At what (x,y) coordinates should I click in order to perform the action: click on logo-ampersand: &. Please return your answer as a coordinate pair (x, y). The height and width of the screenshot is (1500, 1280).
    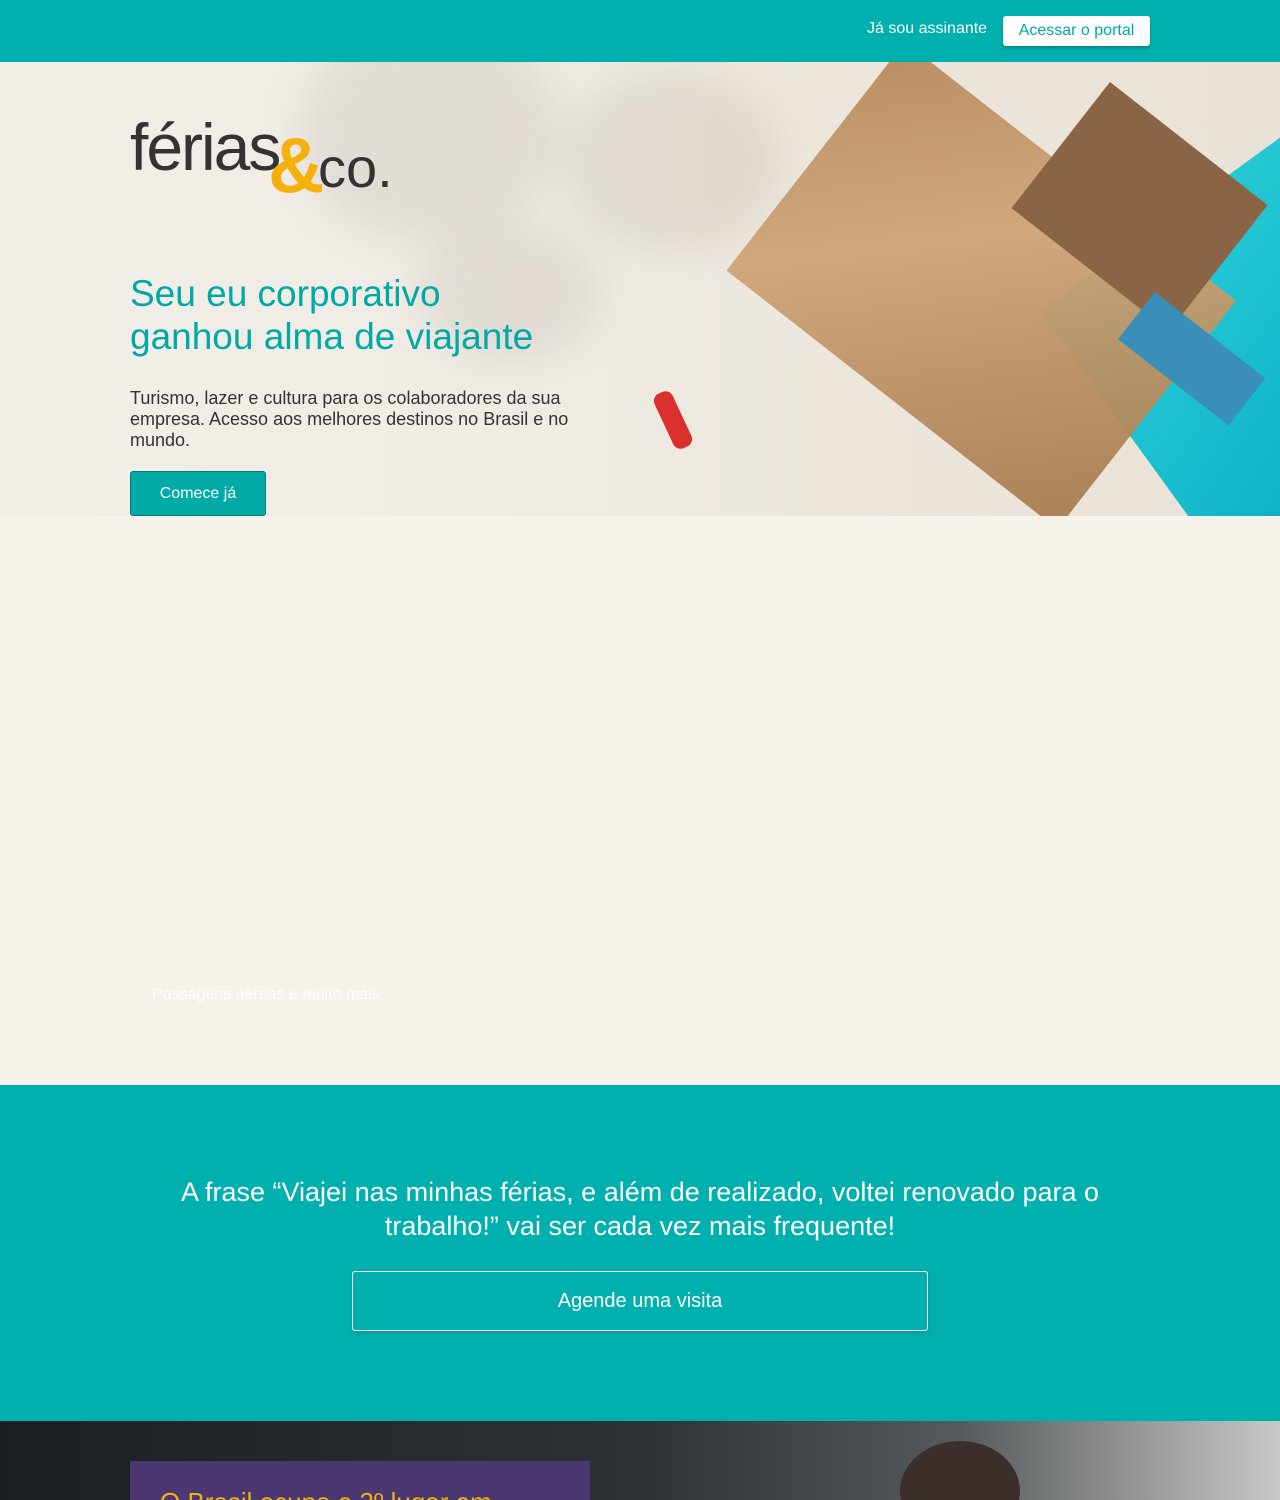
    Looking at the image, I should click on (296, 165).